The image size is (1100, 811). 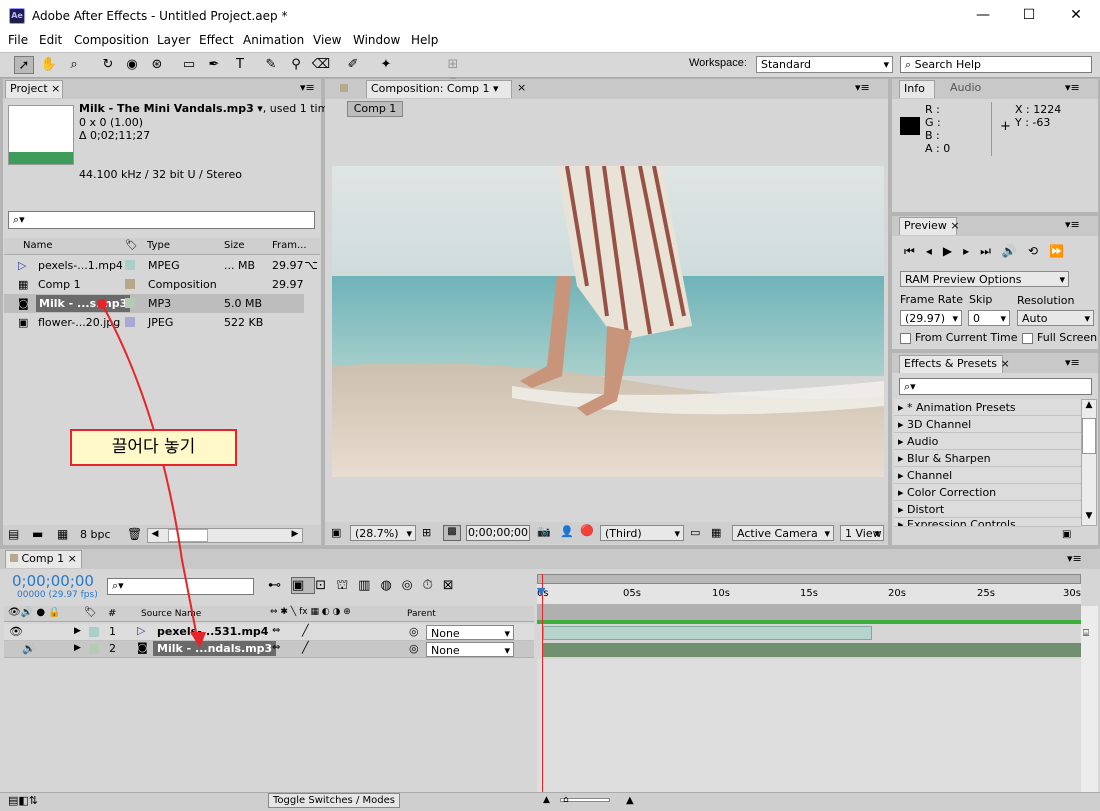 I want to click on drag-arrow-head, so click(x=198, y=640).